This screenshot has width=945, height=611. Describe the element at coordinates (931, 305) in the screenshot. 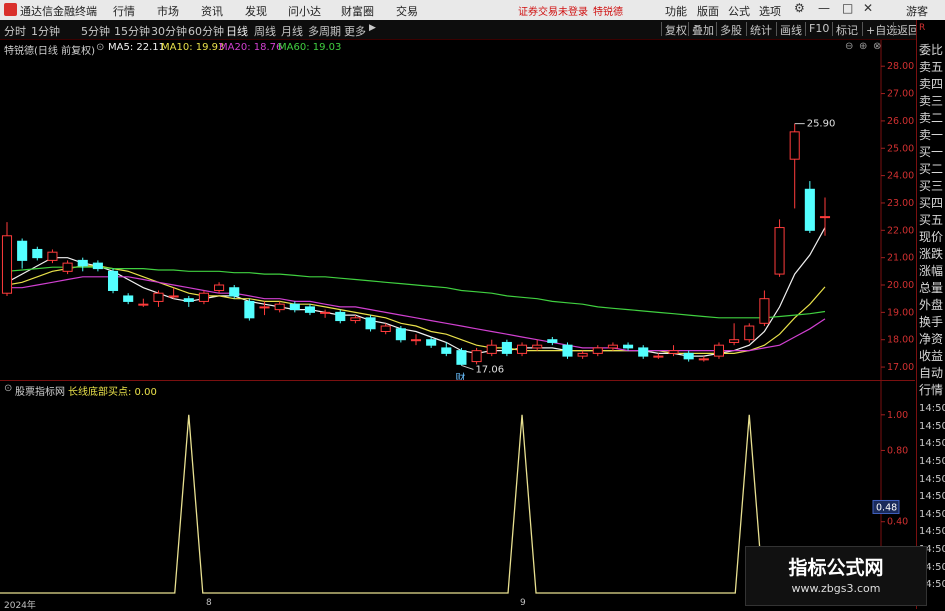

I see `panel-item: 外盘` at that location.